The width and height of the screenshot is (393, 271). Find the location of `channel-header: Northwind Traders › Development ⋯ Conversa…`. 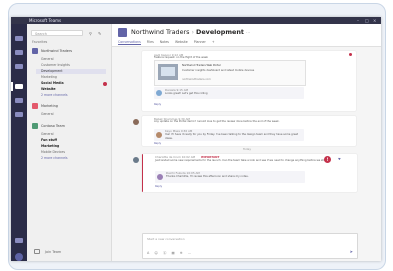

channel-header: Northwind Traders › Development ⋯ Conversa… is located at coordinates (246, 35).